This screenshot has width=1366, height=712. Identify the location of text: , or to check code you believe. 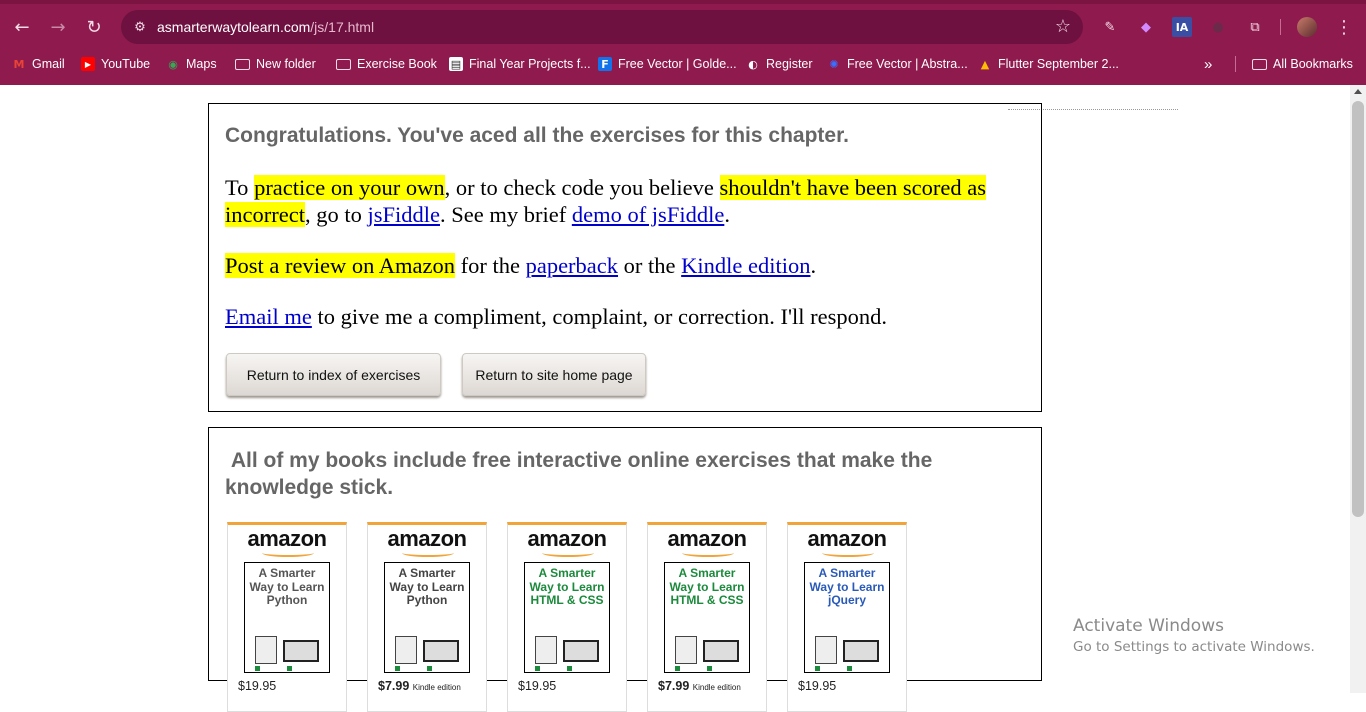
(582, 187).